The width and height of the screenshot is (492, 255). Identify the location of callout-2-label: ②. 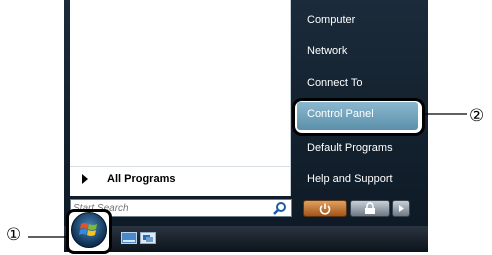
(477, 115).